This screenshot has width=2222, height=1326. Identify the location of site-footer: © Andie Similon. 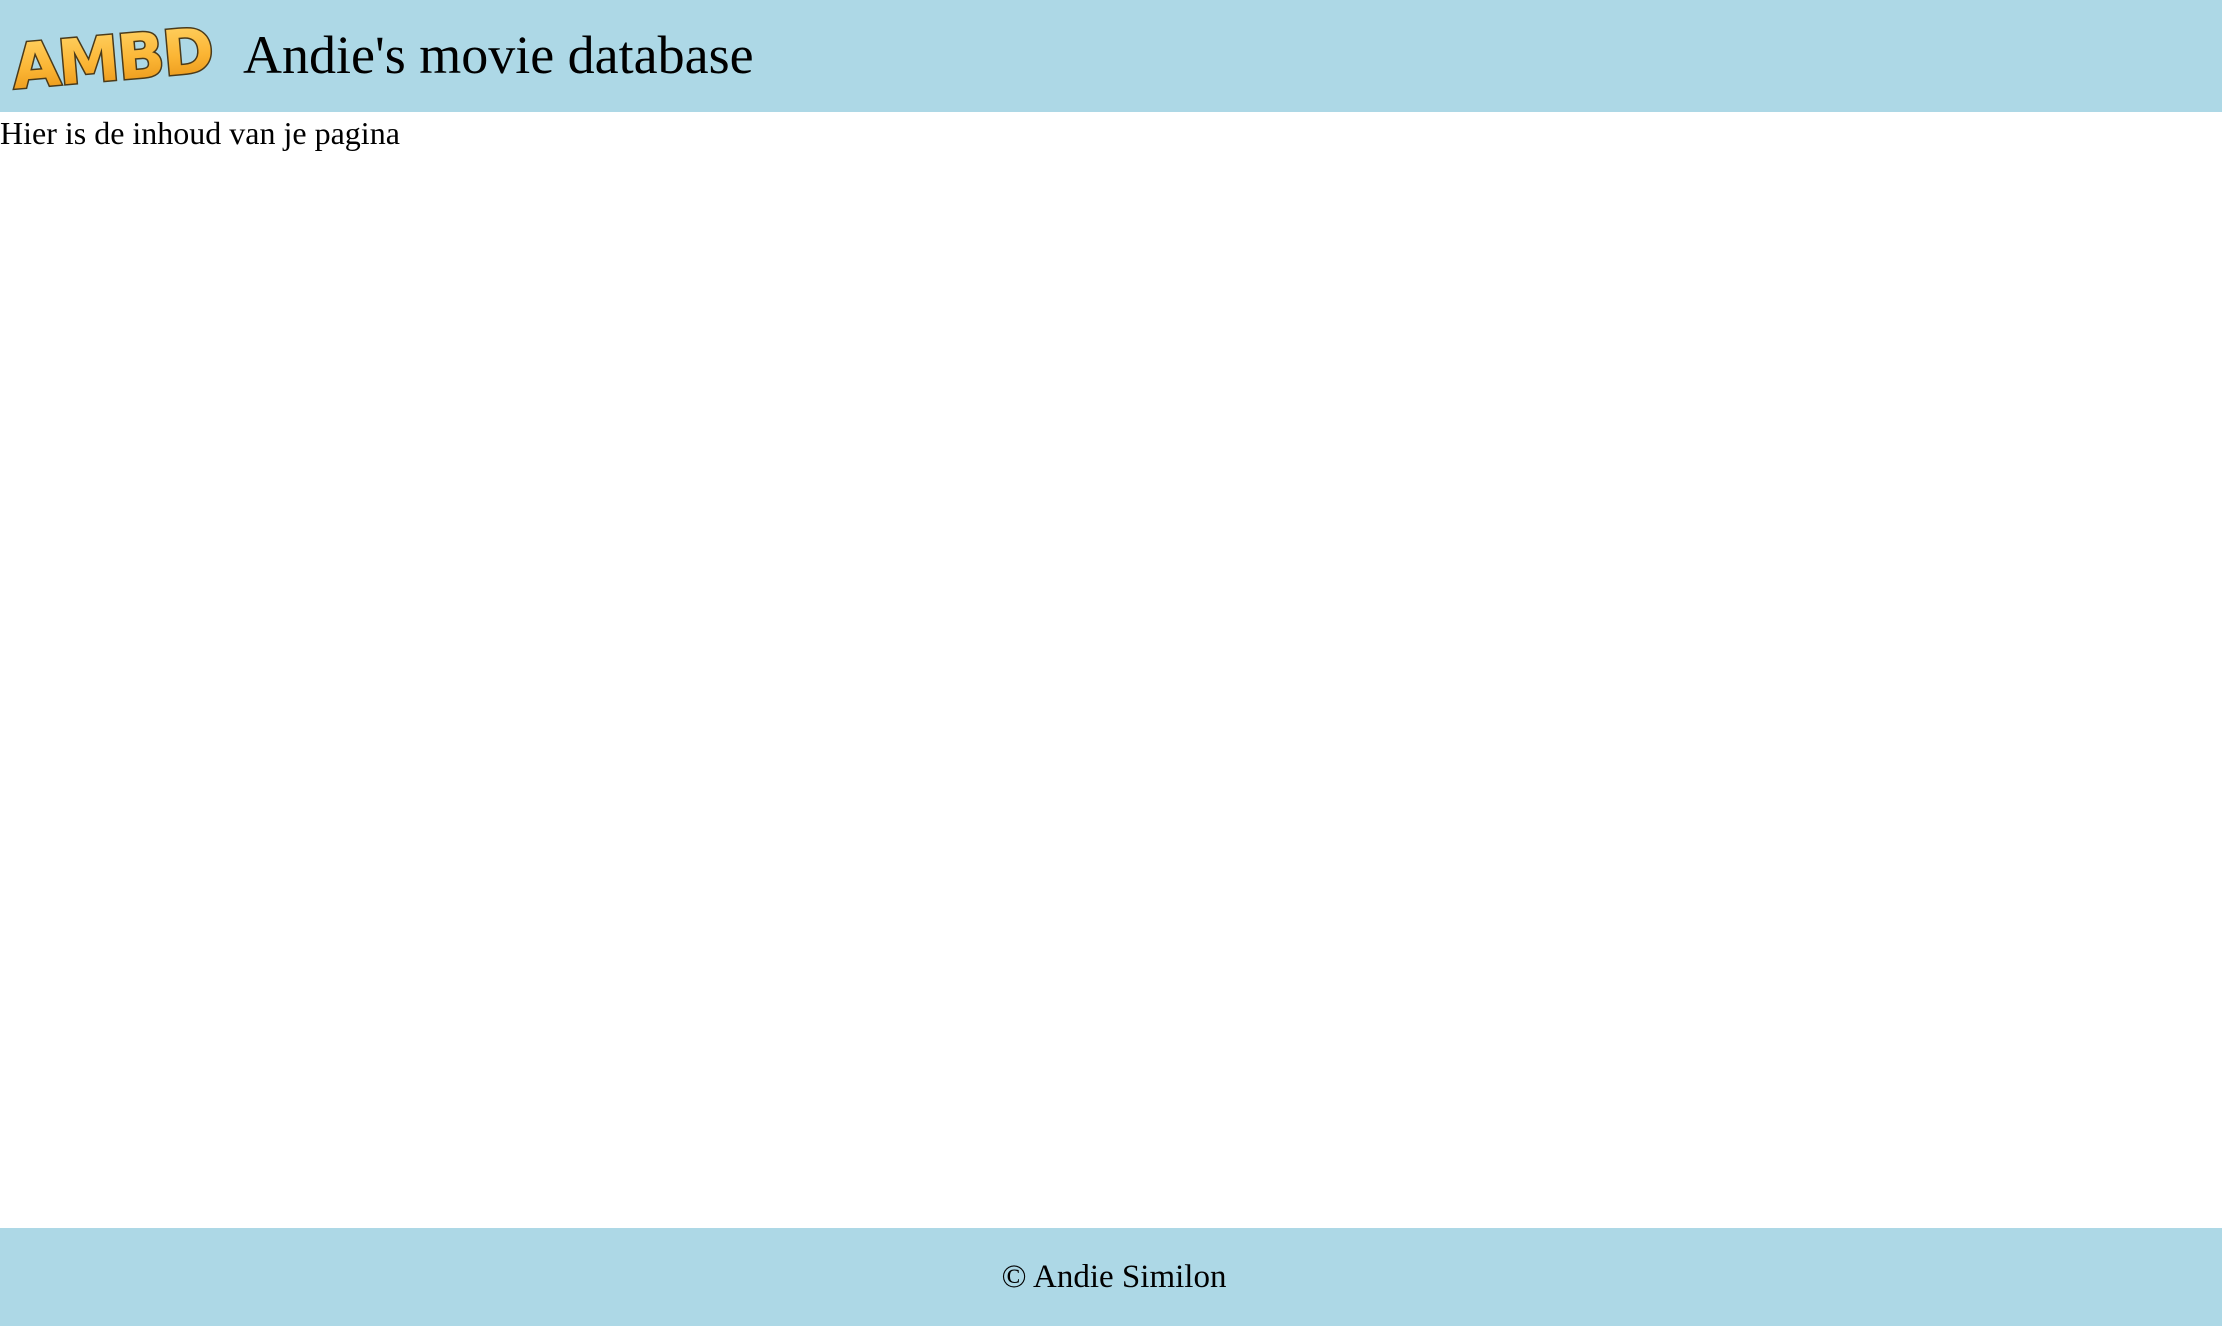
(1111, 1277).